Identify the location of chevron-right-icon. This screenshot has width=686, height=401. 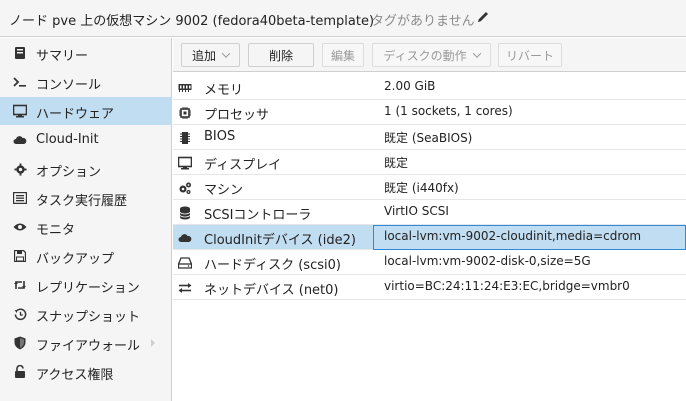
(153, 344).